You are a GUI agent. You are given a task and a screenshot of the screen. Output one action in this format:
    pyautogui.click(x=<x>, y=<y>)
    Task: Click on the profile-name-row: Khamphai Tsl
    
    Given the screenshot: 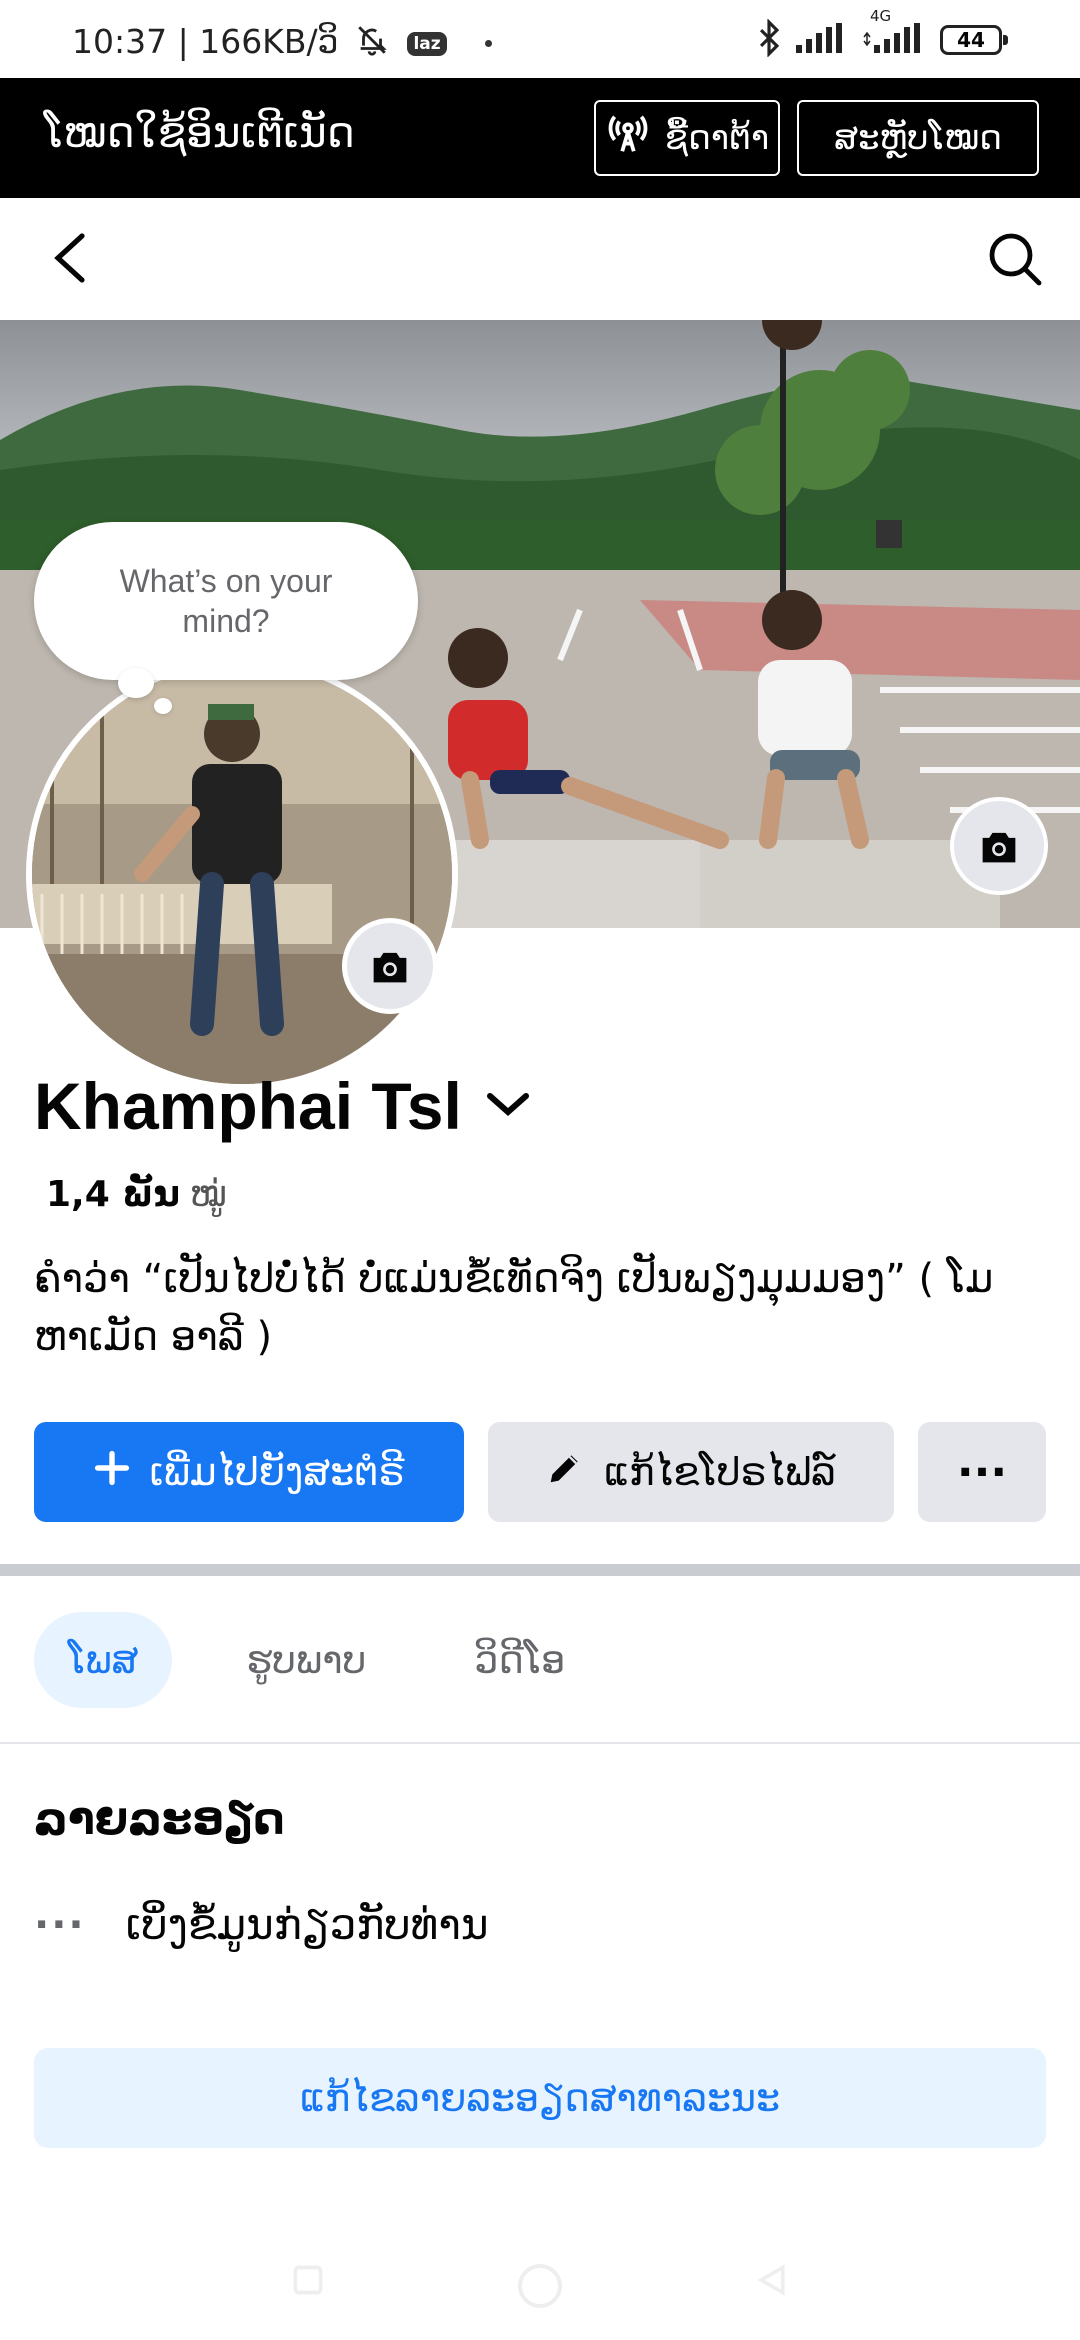 What is the action you would take?
    pyautogui.click(x=283, y=1106)
    